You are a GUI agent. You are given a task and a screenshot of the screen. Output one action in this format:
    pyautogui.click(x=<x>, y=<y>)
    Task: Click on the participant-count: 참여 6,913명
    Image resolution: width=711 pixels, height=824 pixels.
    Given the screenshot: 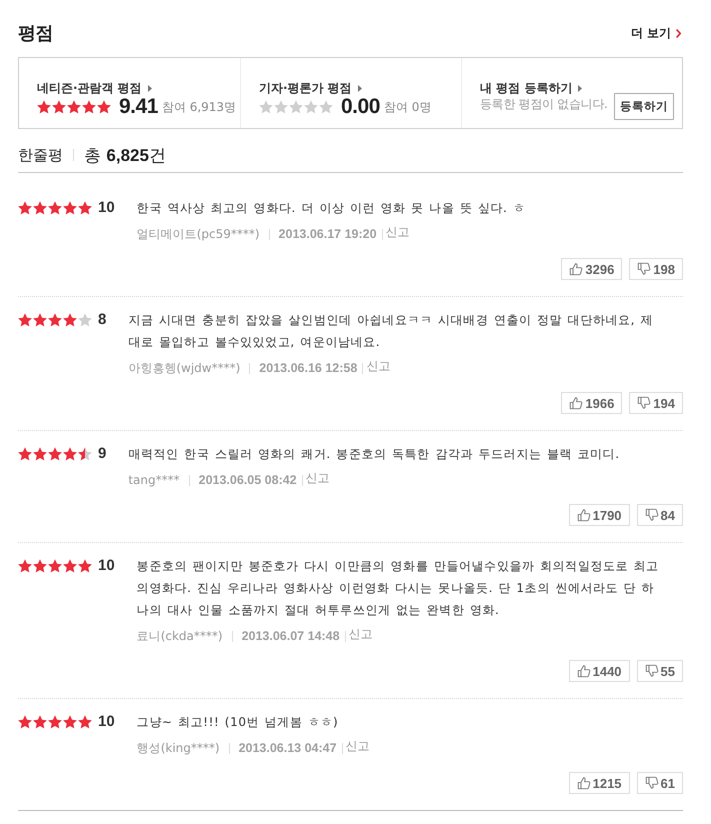 What is the action you would take?
    pyautogui.click(x=199, y=107)
    